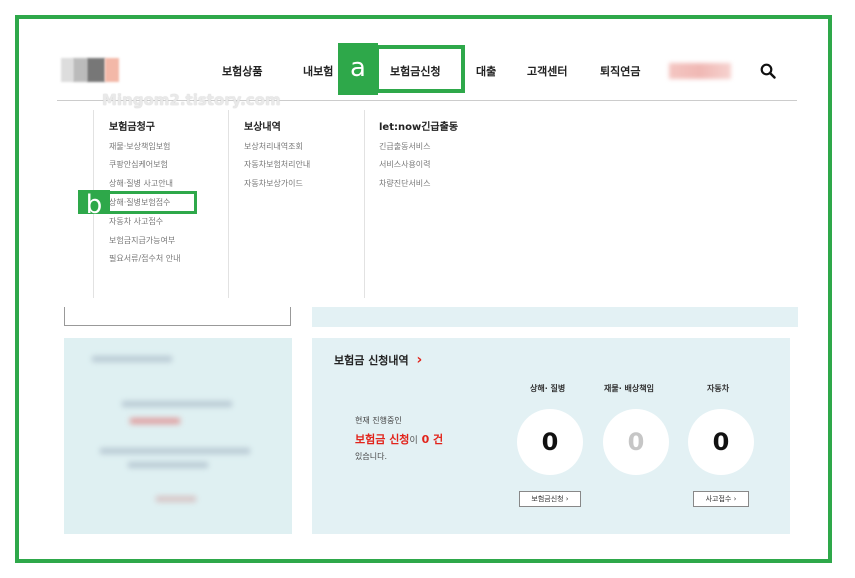 Image resolution: width=855 pixels, height=578 pixels. What do you see at coordinates (418, 125) in the screenshot?
I see `menu-col-emergency-title: let:now긴급출동` at bounding box center [418, 125].